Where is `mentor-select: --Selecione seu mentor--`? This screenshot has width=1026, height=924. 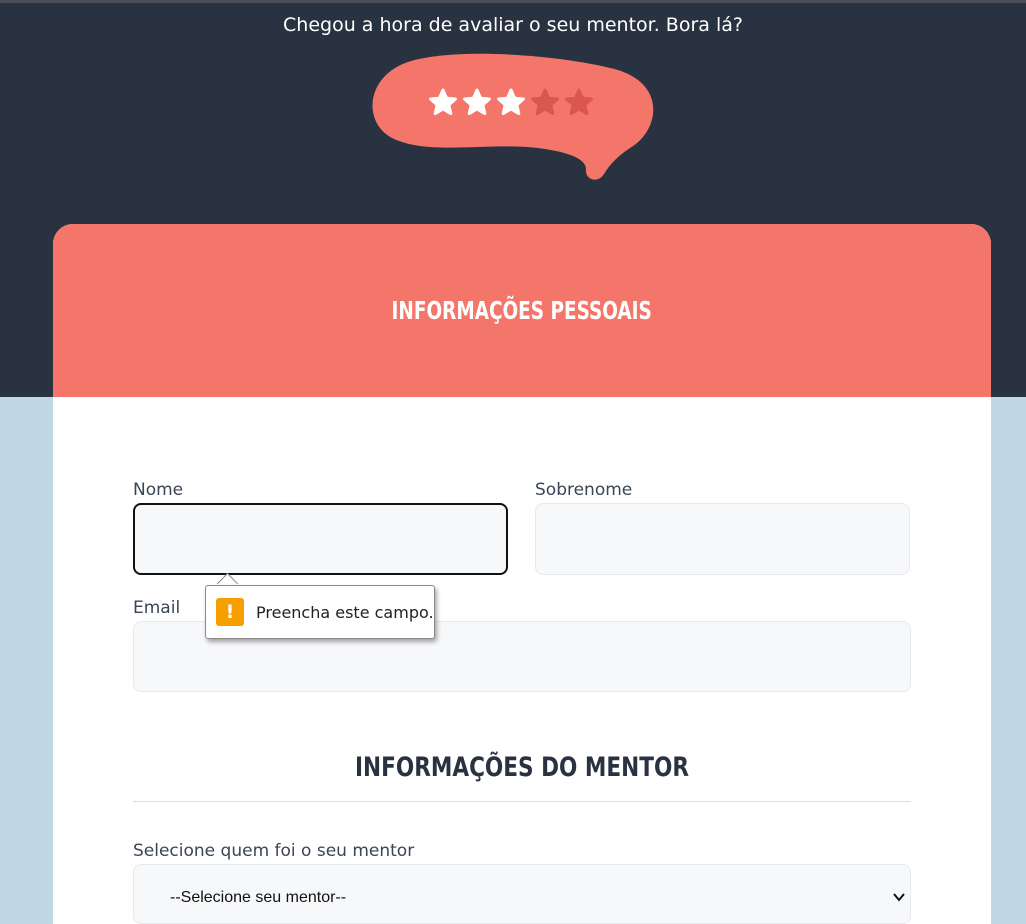 mentor-select: --Selecione seu mentor-- is located at coordinates (522, 894).